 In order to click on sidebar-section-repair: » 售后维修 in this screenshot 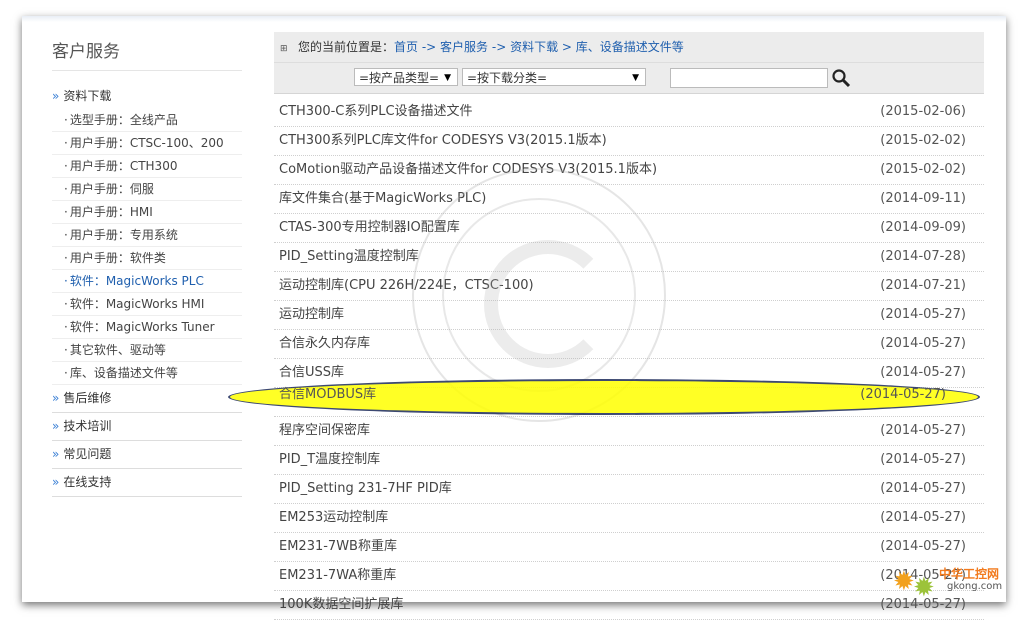, I will do `click(147, 399)`.